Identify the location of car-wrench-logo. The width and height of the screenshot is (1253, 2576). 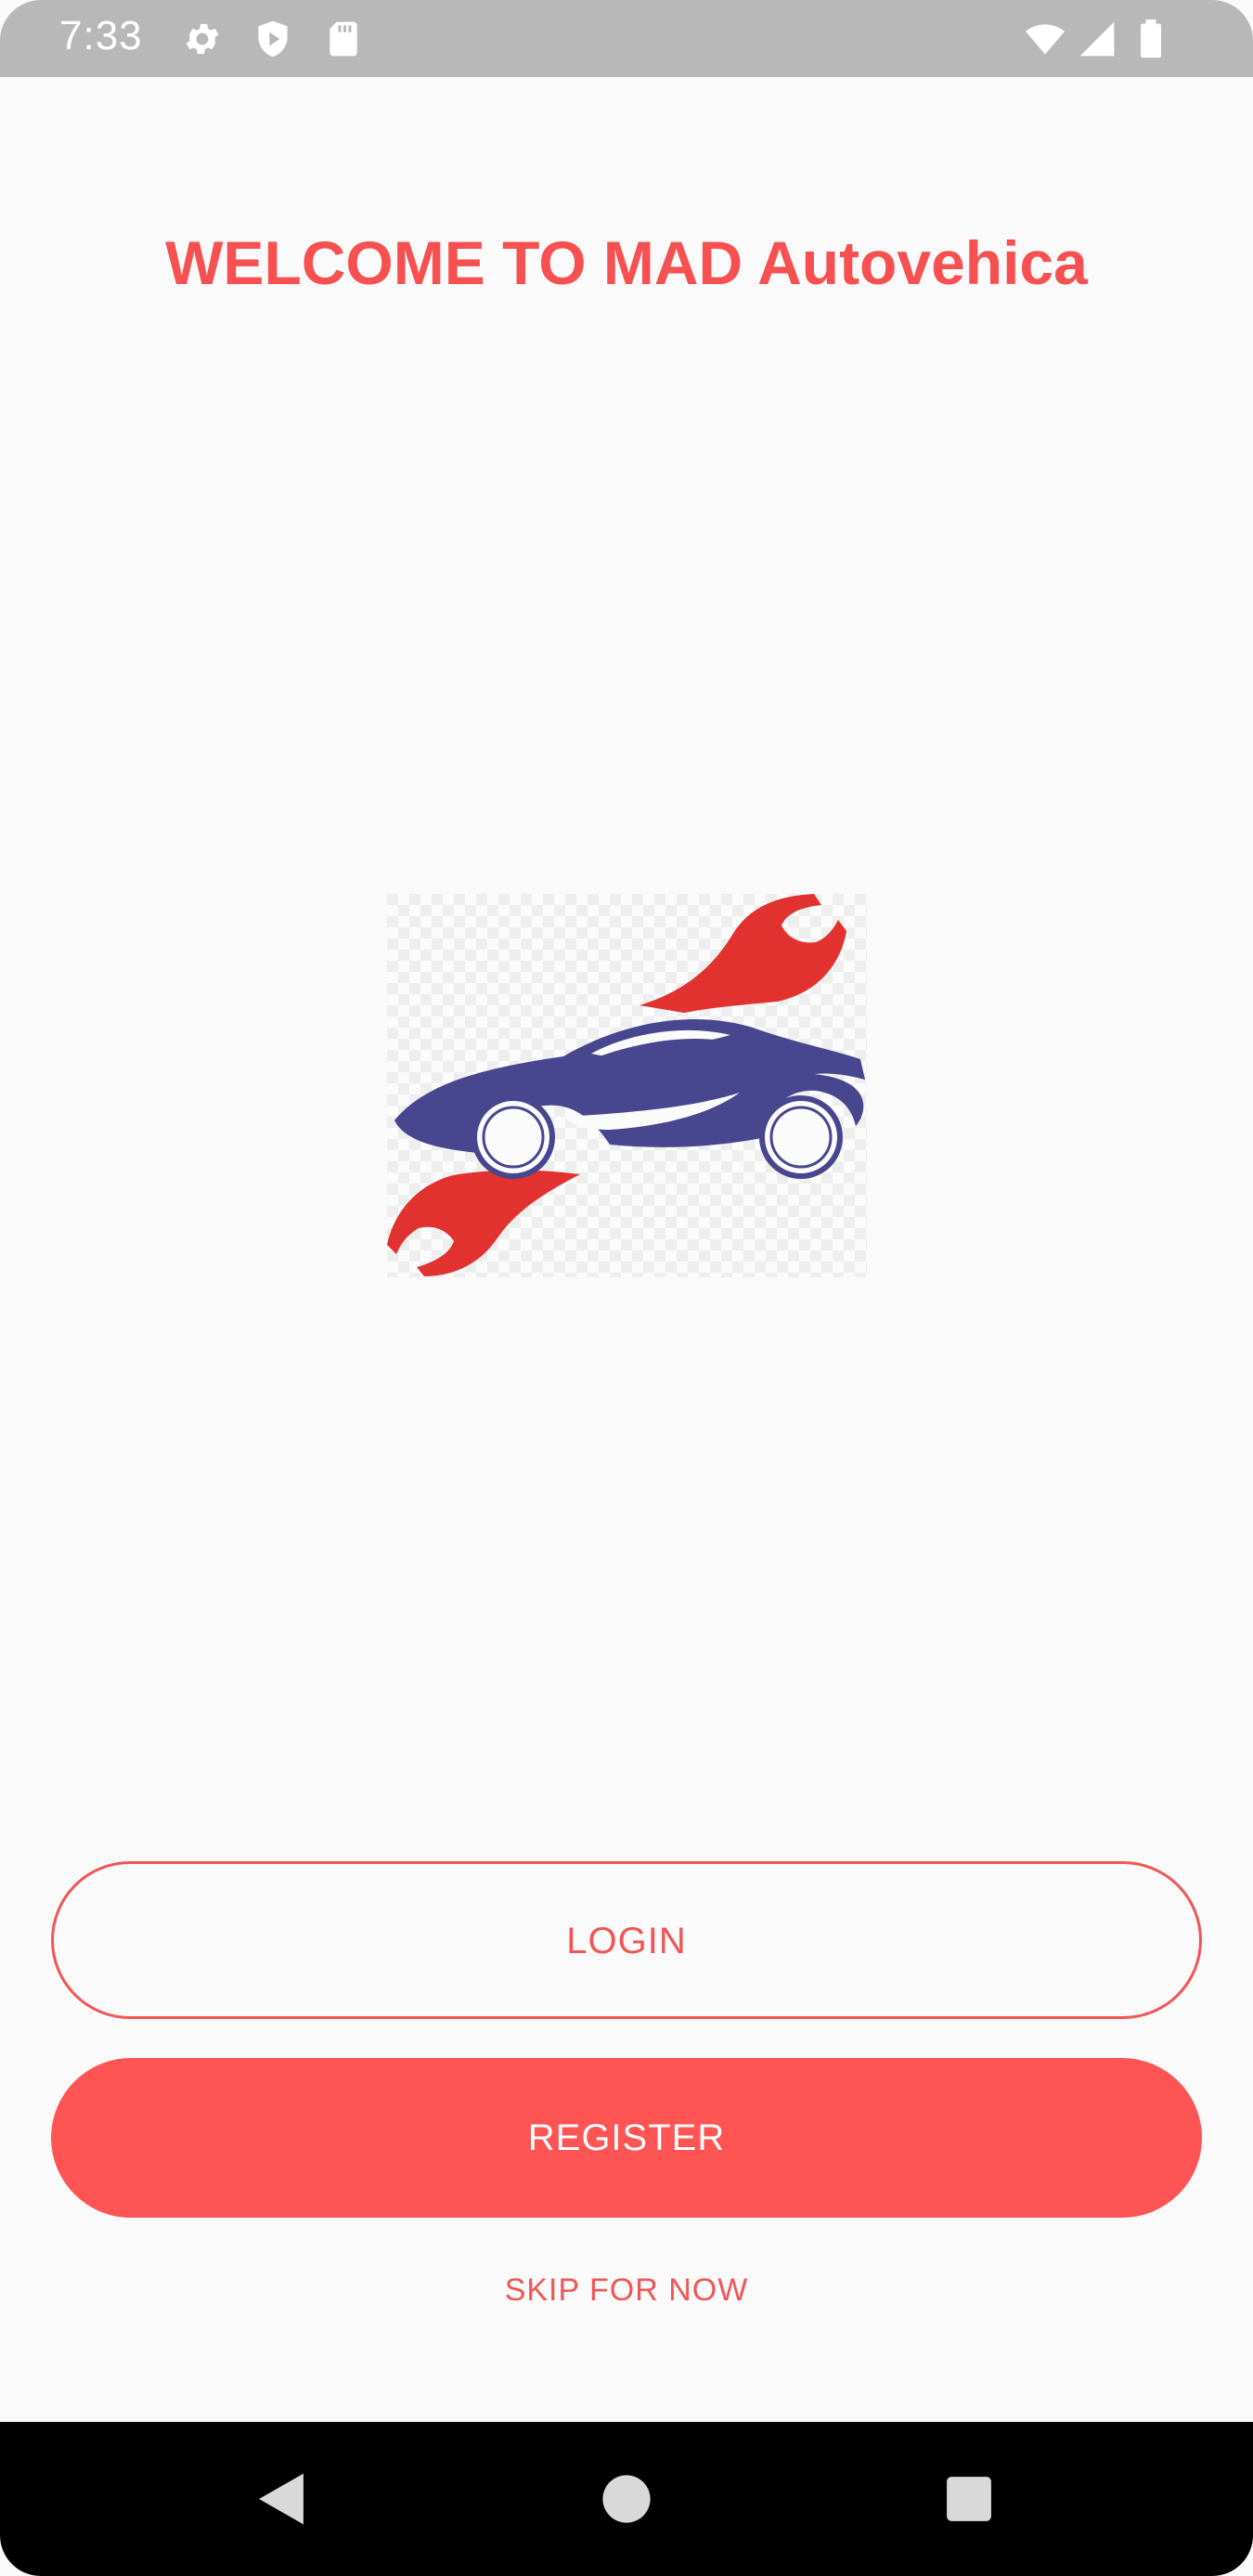
(627, 1085).